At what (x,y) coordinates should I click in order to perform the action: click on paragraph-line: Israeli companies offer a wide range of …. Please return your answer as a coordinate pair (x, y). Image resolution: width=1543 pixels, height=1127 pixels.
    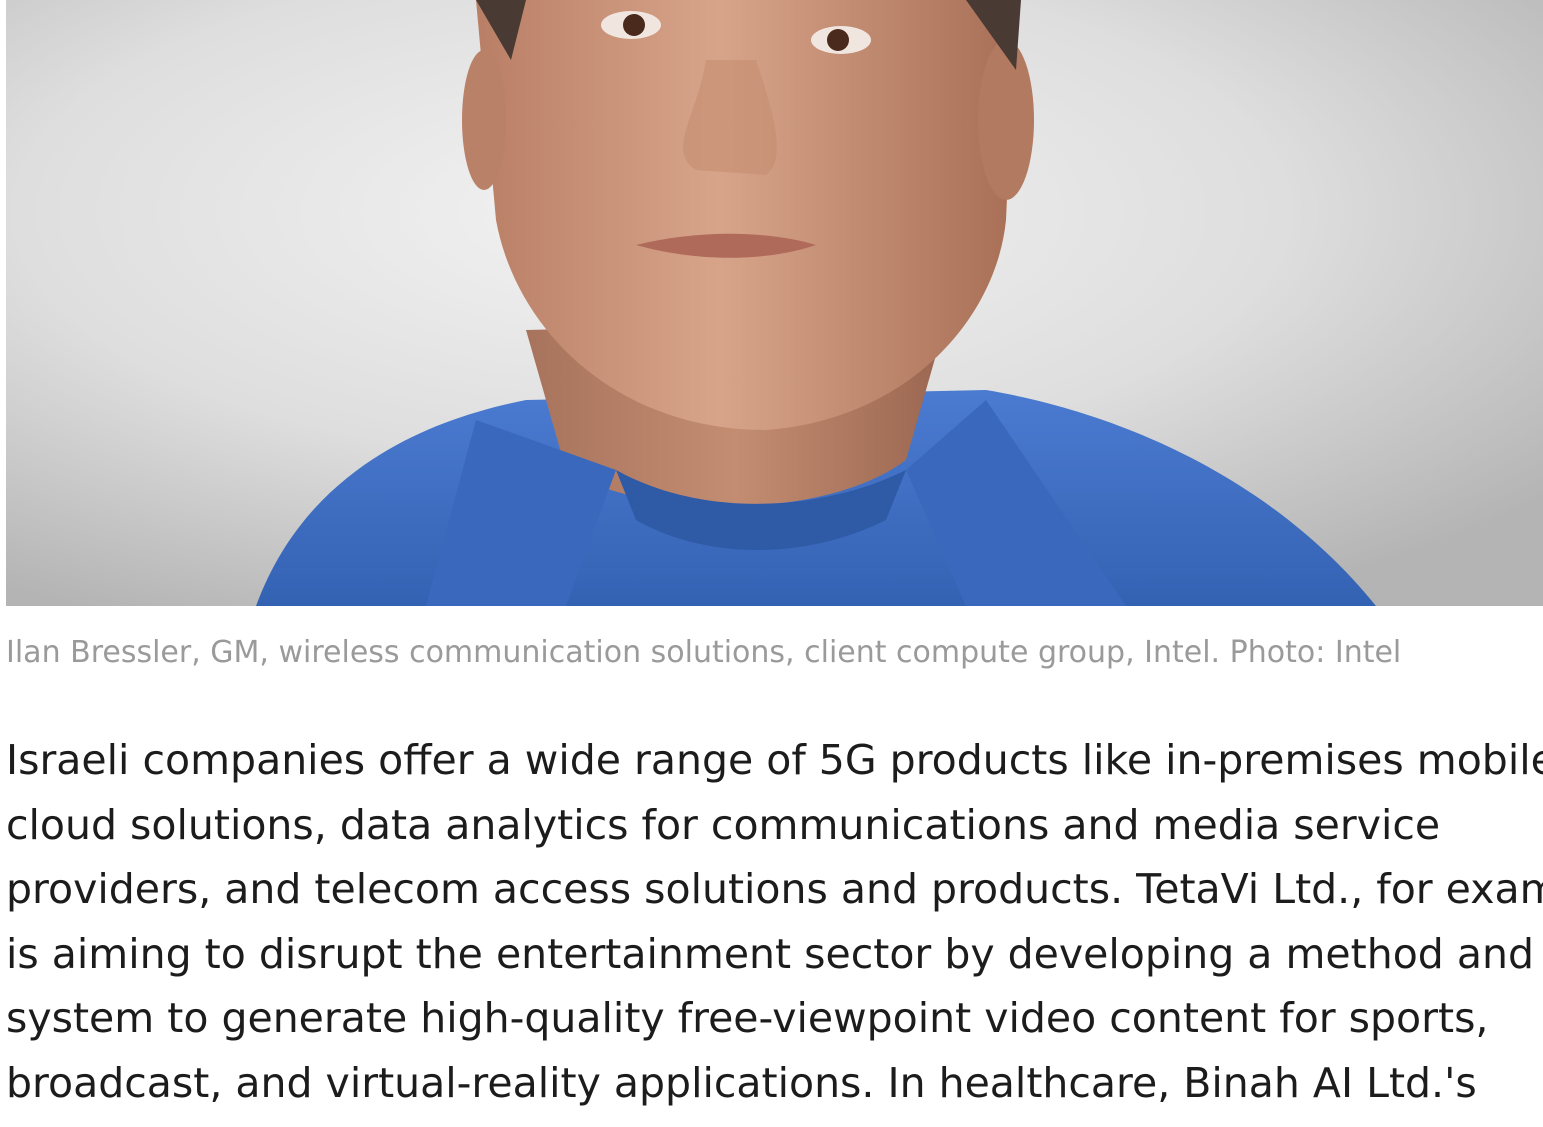
    Looking at the image, I should click on (774, 760).